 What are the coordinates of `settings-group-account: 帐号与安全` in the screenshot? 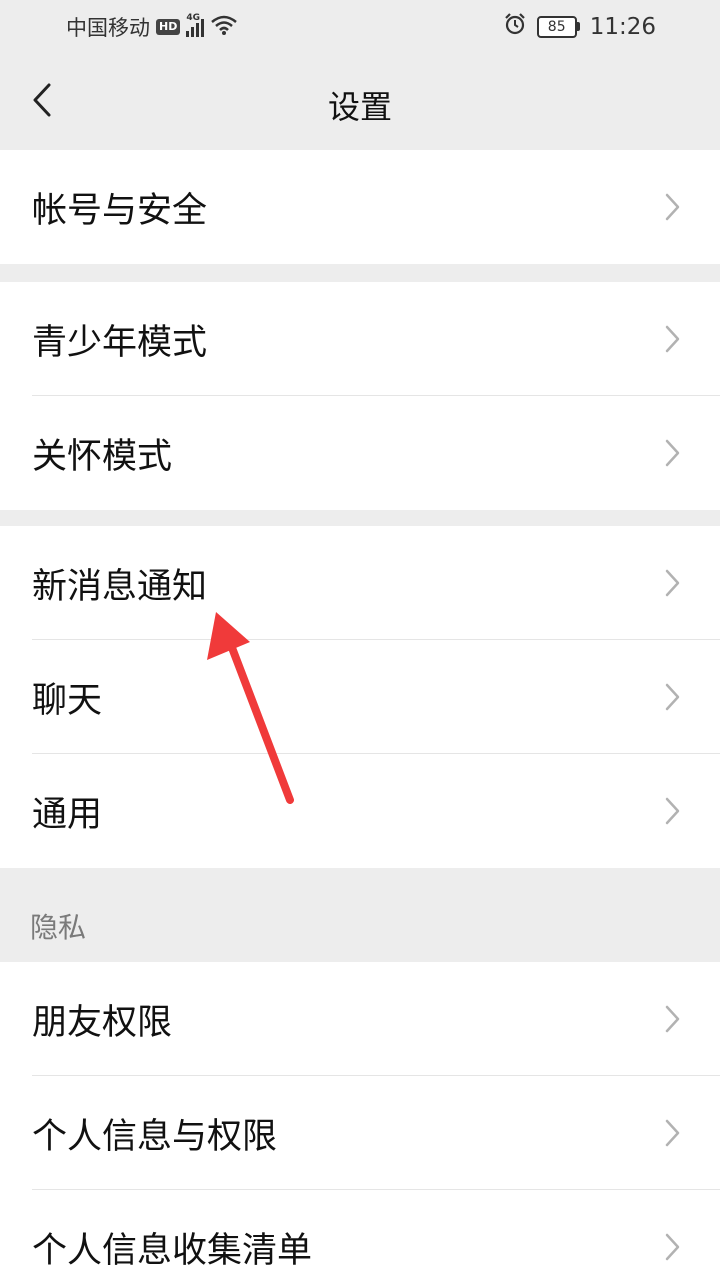 It's located at (360, 207).